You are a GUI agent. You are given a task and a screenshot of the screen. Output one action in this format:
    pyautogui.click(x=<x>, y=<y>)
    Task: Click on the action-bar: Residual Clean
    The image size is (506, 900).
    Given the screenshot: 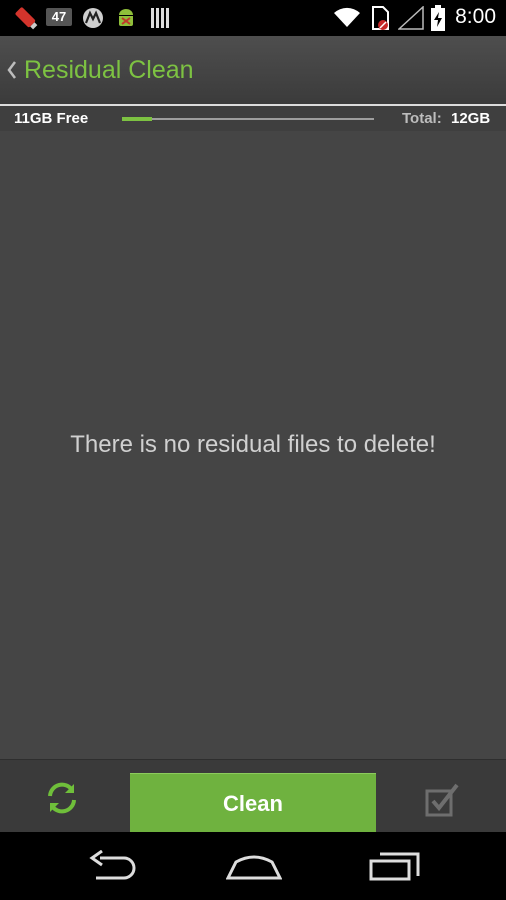 What is the action you would take?
    pyautogui.click(x=253, y=70)
    